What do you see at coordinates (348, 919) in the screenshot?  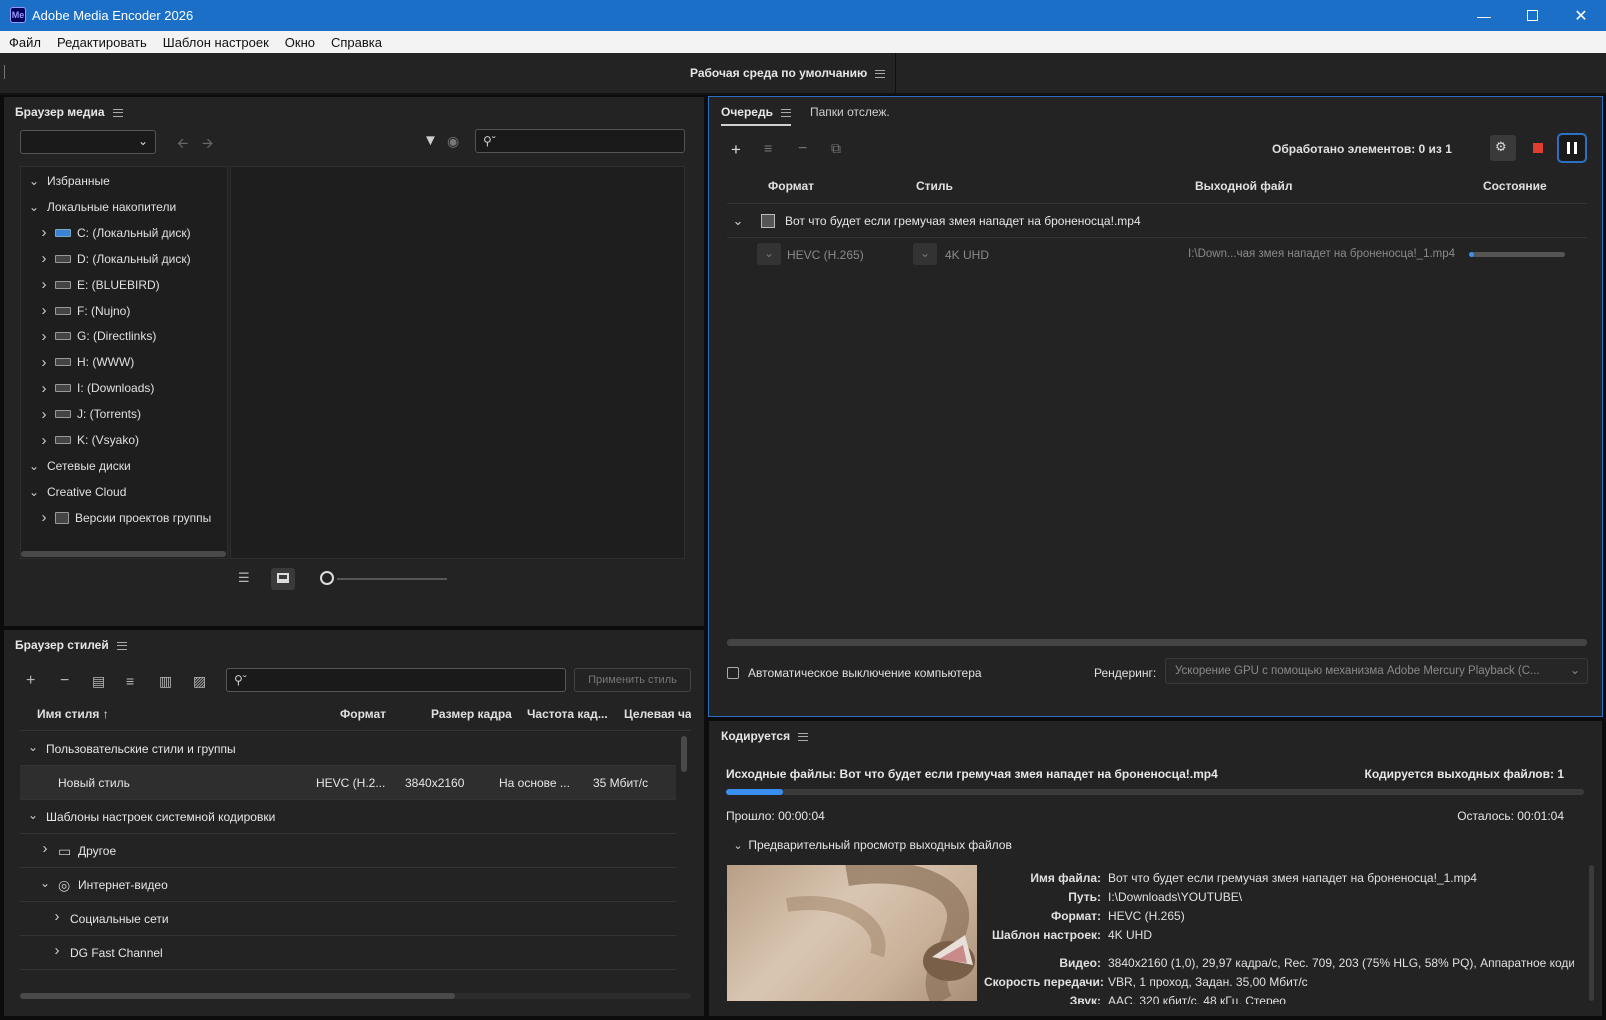 I see `style-row: › Социальные сети` at bounding box center [348, 919].